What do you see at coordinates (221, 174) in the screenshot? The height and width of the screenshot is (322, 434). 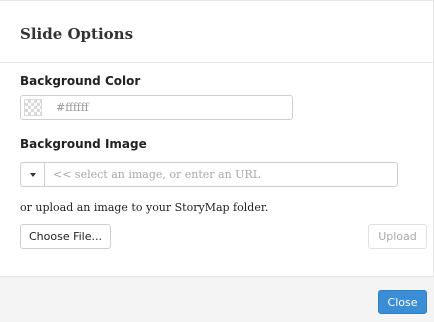 I see `image-url-input` at bounding box center [221, 174].